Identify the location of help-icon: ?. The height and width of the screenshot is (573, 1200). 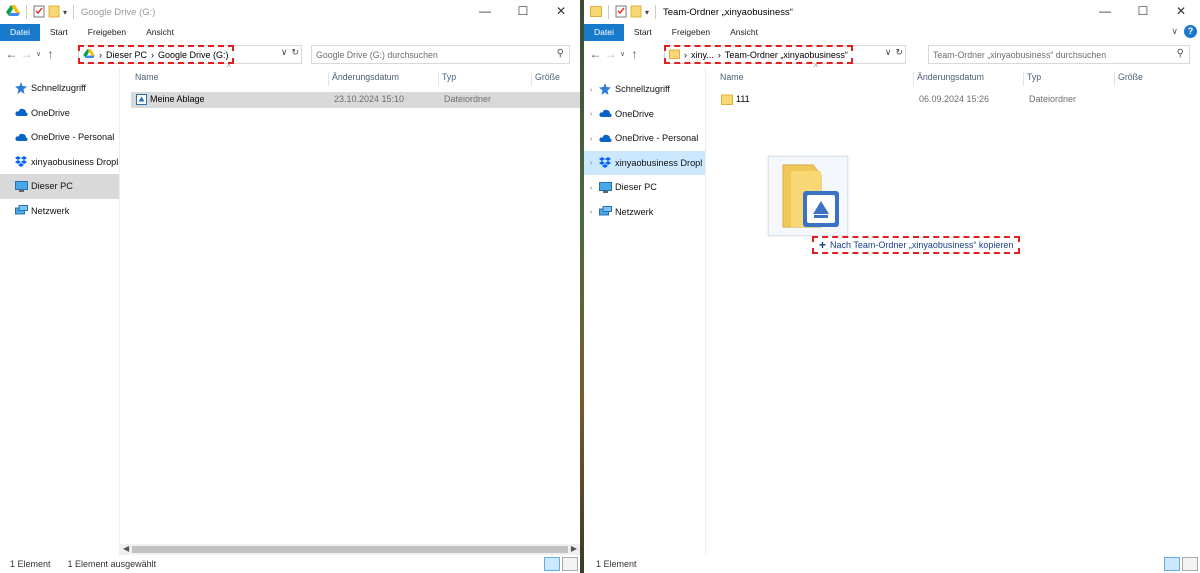
(1190, 31).